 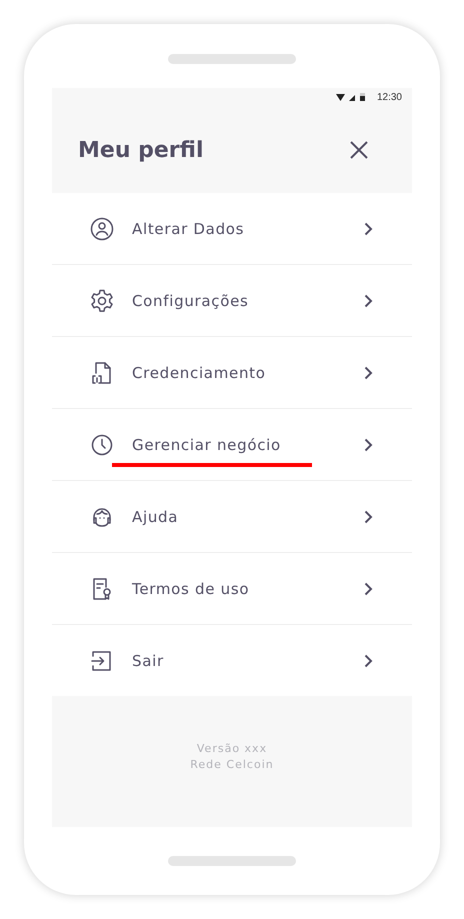 I want to click on menu-item: Sair, so click(x=232, y=660).